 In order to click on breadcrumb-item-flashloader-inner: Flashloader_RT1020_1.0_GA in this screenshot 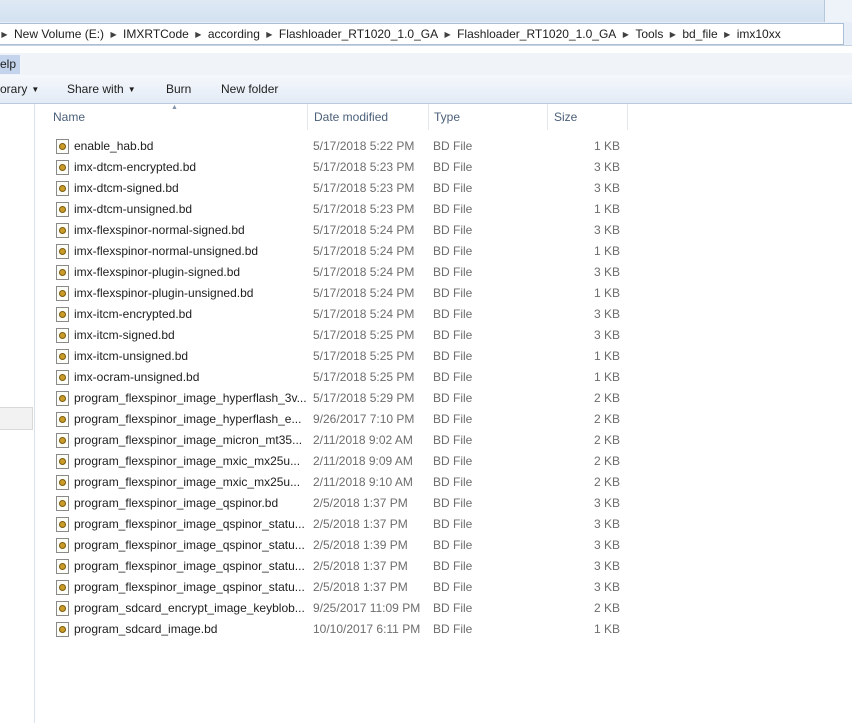, I will do `click(536, 34)`.